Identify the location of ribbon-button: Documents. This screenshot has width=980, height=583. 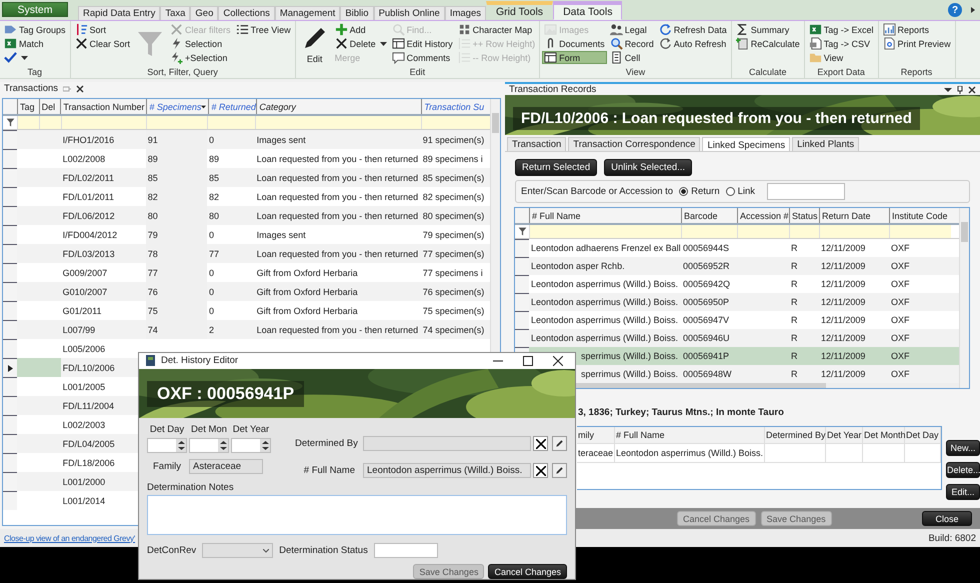
(574, 43).